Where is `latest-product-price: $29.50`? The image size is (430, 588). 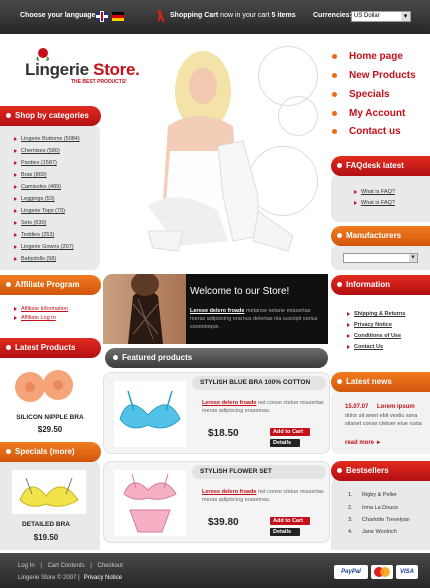 latest-product-price: $29.50 is located at coordinates (50, 429).